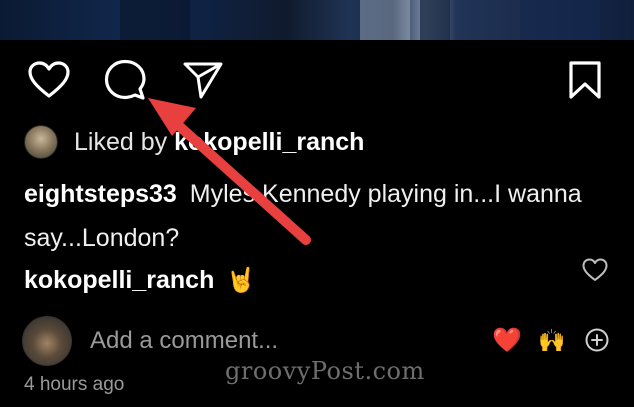  I want to click on comment-username: kokopelli_ranch, so click(119, 280).